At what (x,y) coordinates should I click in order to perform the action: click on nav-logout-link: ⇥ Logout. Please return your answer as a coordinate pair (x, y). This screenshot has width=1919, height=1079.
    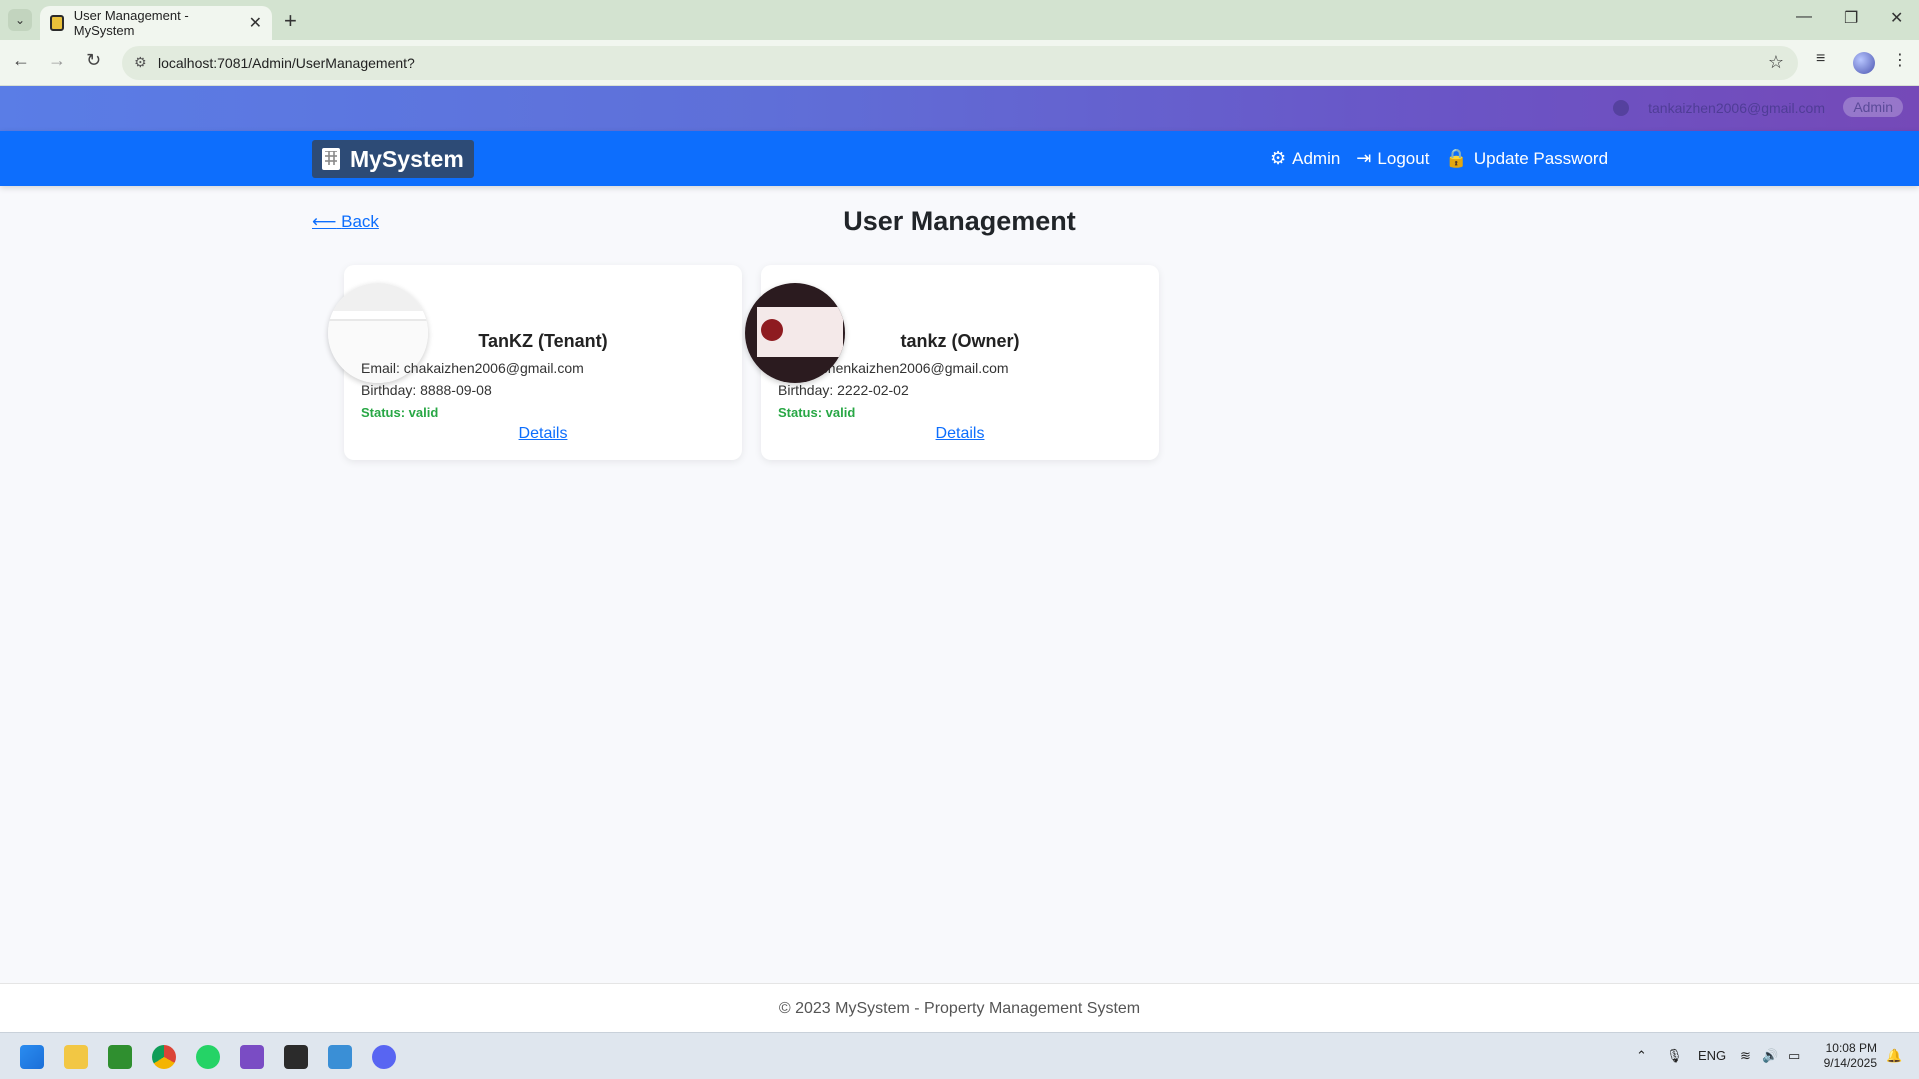
    Looking at the image, I should click on (1392, 158).